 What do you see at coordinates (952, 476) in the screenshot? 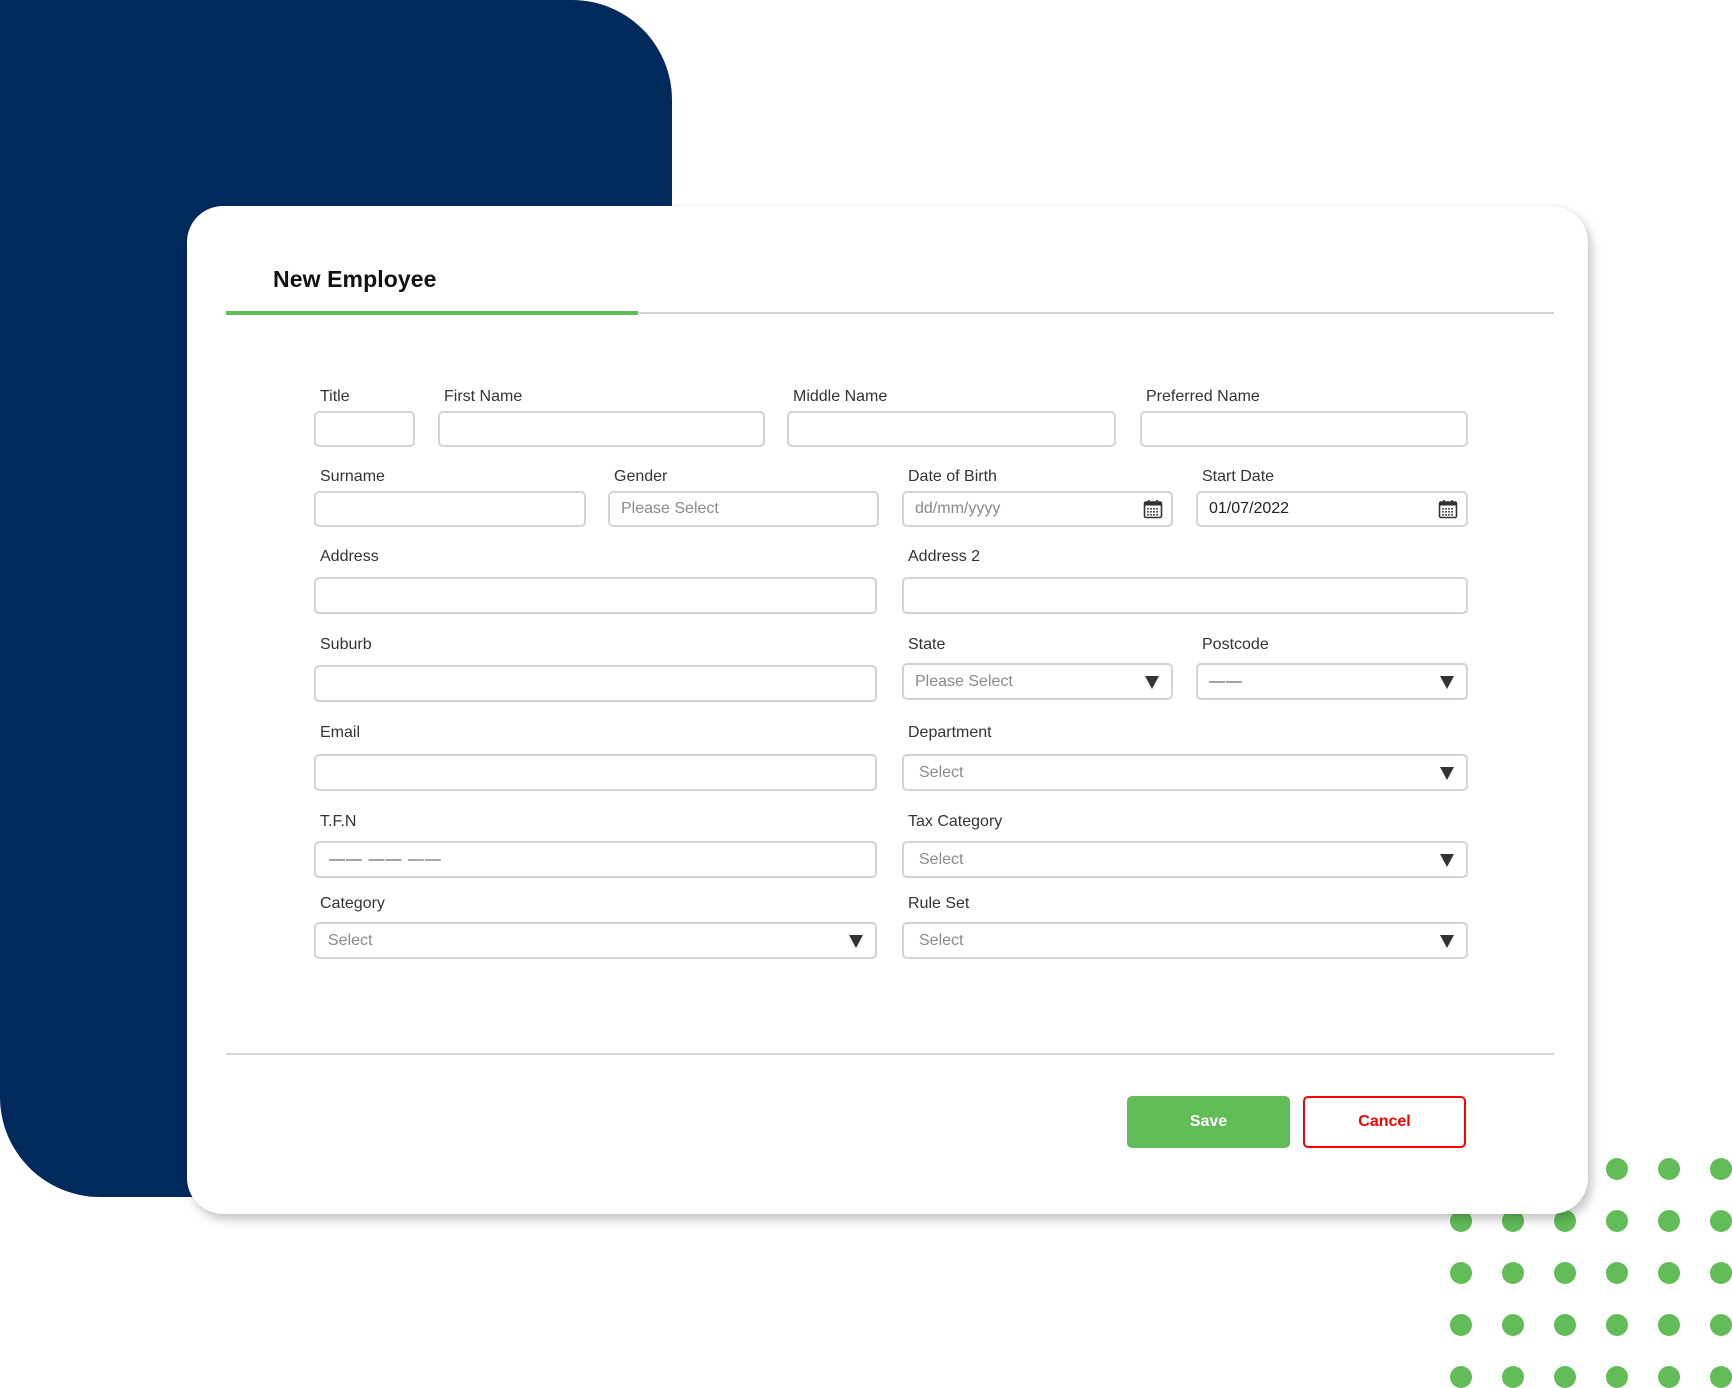
I see `date-of-birth-label: Date of Birth` at bounding box center [952, 476].